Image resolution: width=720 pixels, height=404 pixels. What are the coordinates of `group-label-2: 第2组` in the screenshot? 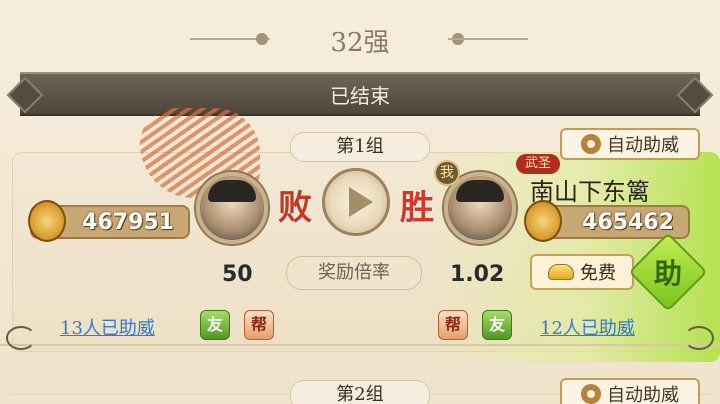 It's located at (360, 392).